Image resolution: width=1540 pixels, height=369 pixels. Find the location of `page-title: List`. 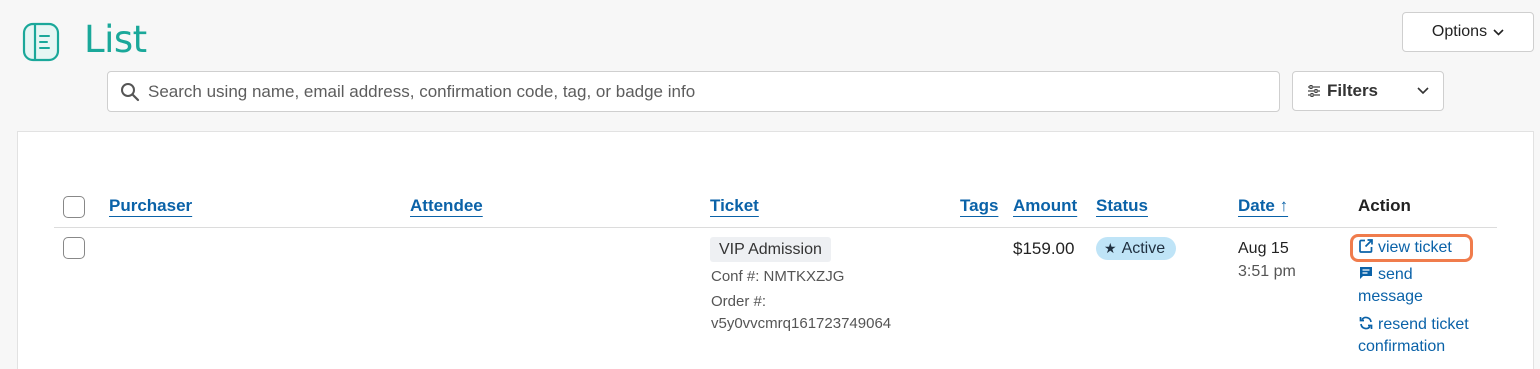

page-title: List is located at coordinates (115, 39).